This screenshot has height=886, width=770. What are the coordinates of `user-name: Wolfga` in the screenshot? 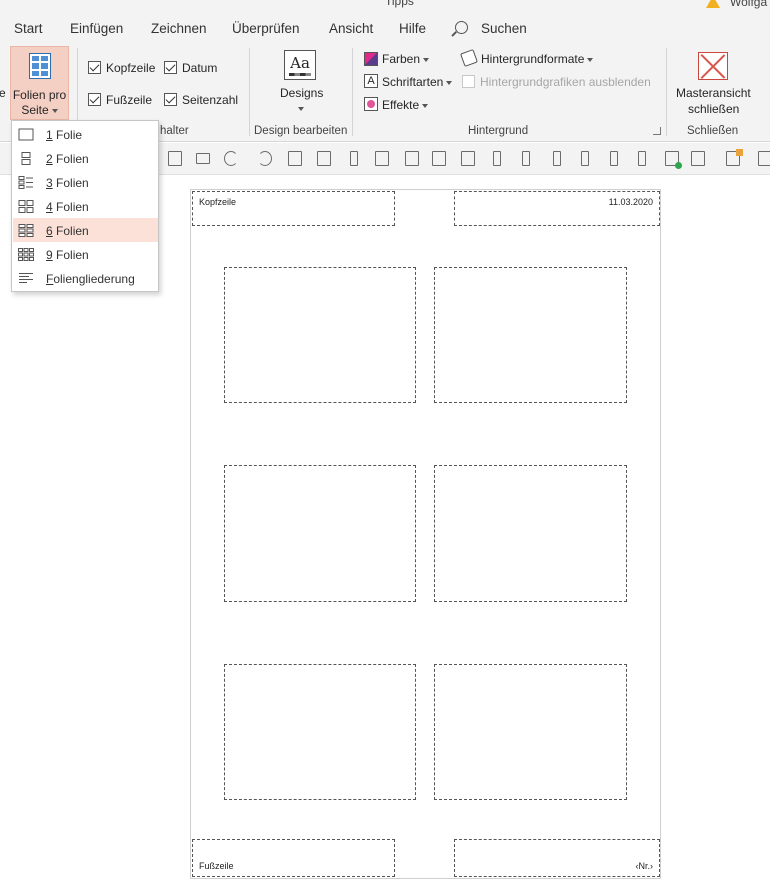 It's located at (748, 4).